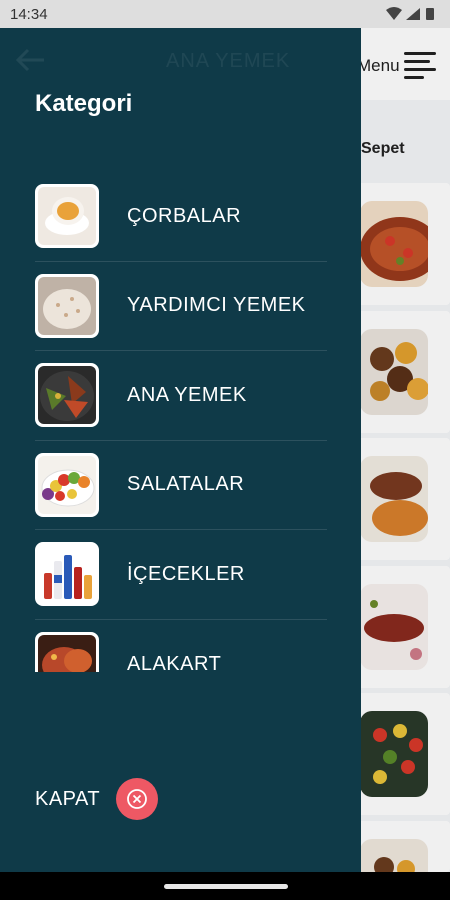  I want to click on system-nav-bar, so click(225, 886).